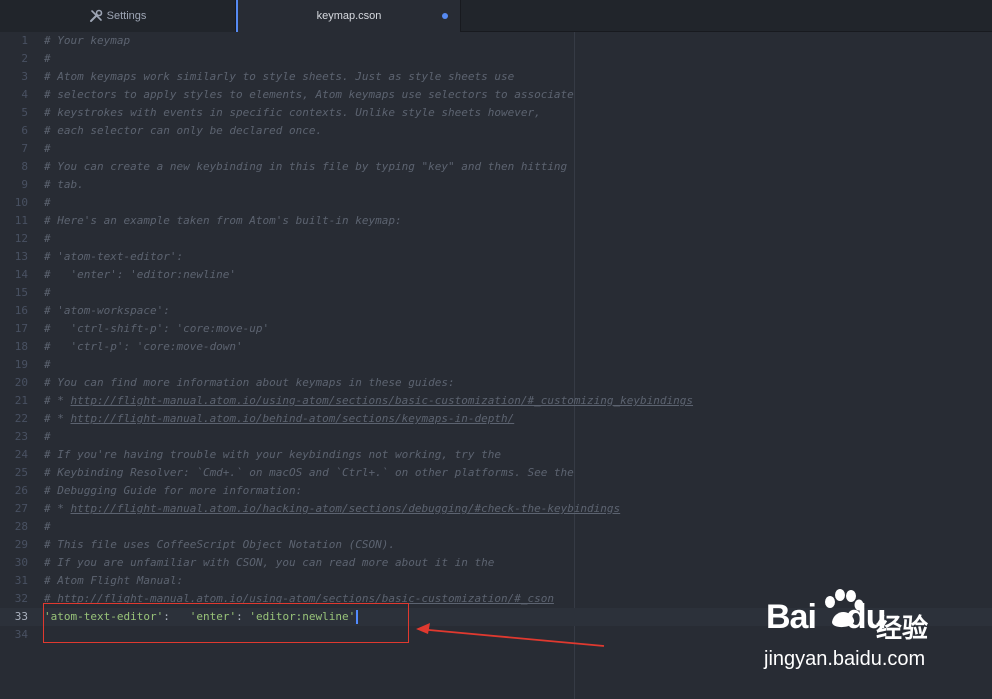 This screenshot has height=699, width=992. What do you see at coordinates (845, 659) in the screenshot?
I see `watermark-url: jingyan.baidu.com` at bounding box center [845, 659].